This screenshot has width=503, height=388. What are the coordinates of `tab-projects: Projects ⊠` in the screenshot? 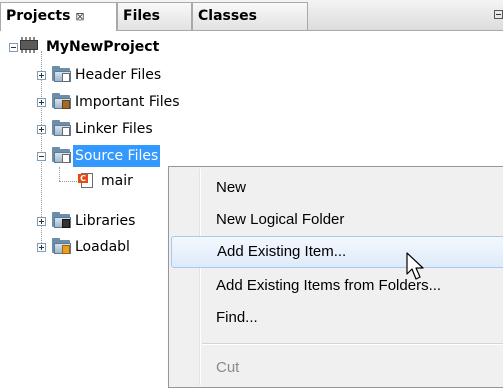 It's located at (58, 16).